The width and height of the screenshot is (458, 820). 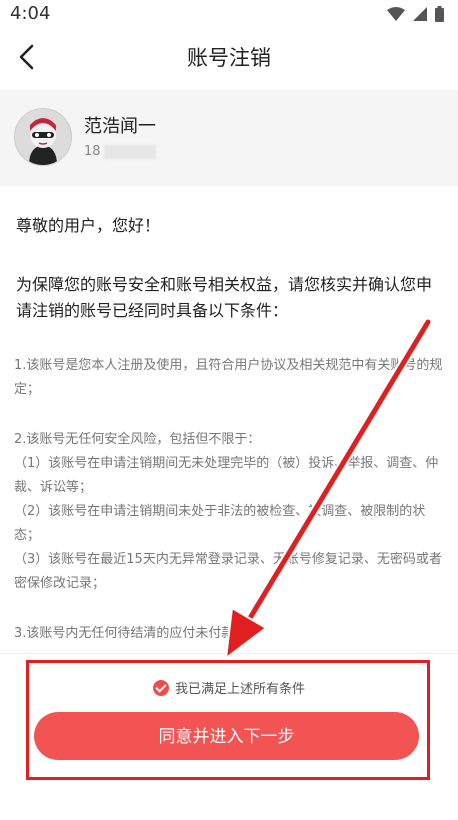 What do you see at coordinates (30, 13) in the screenshot?
I see `status-time: 4:04` at bounding box center [30, 13].